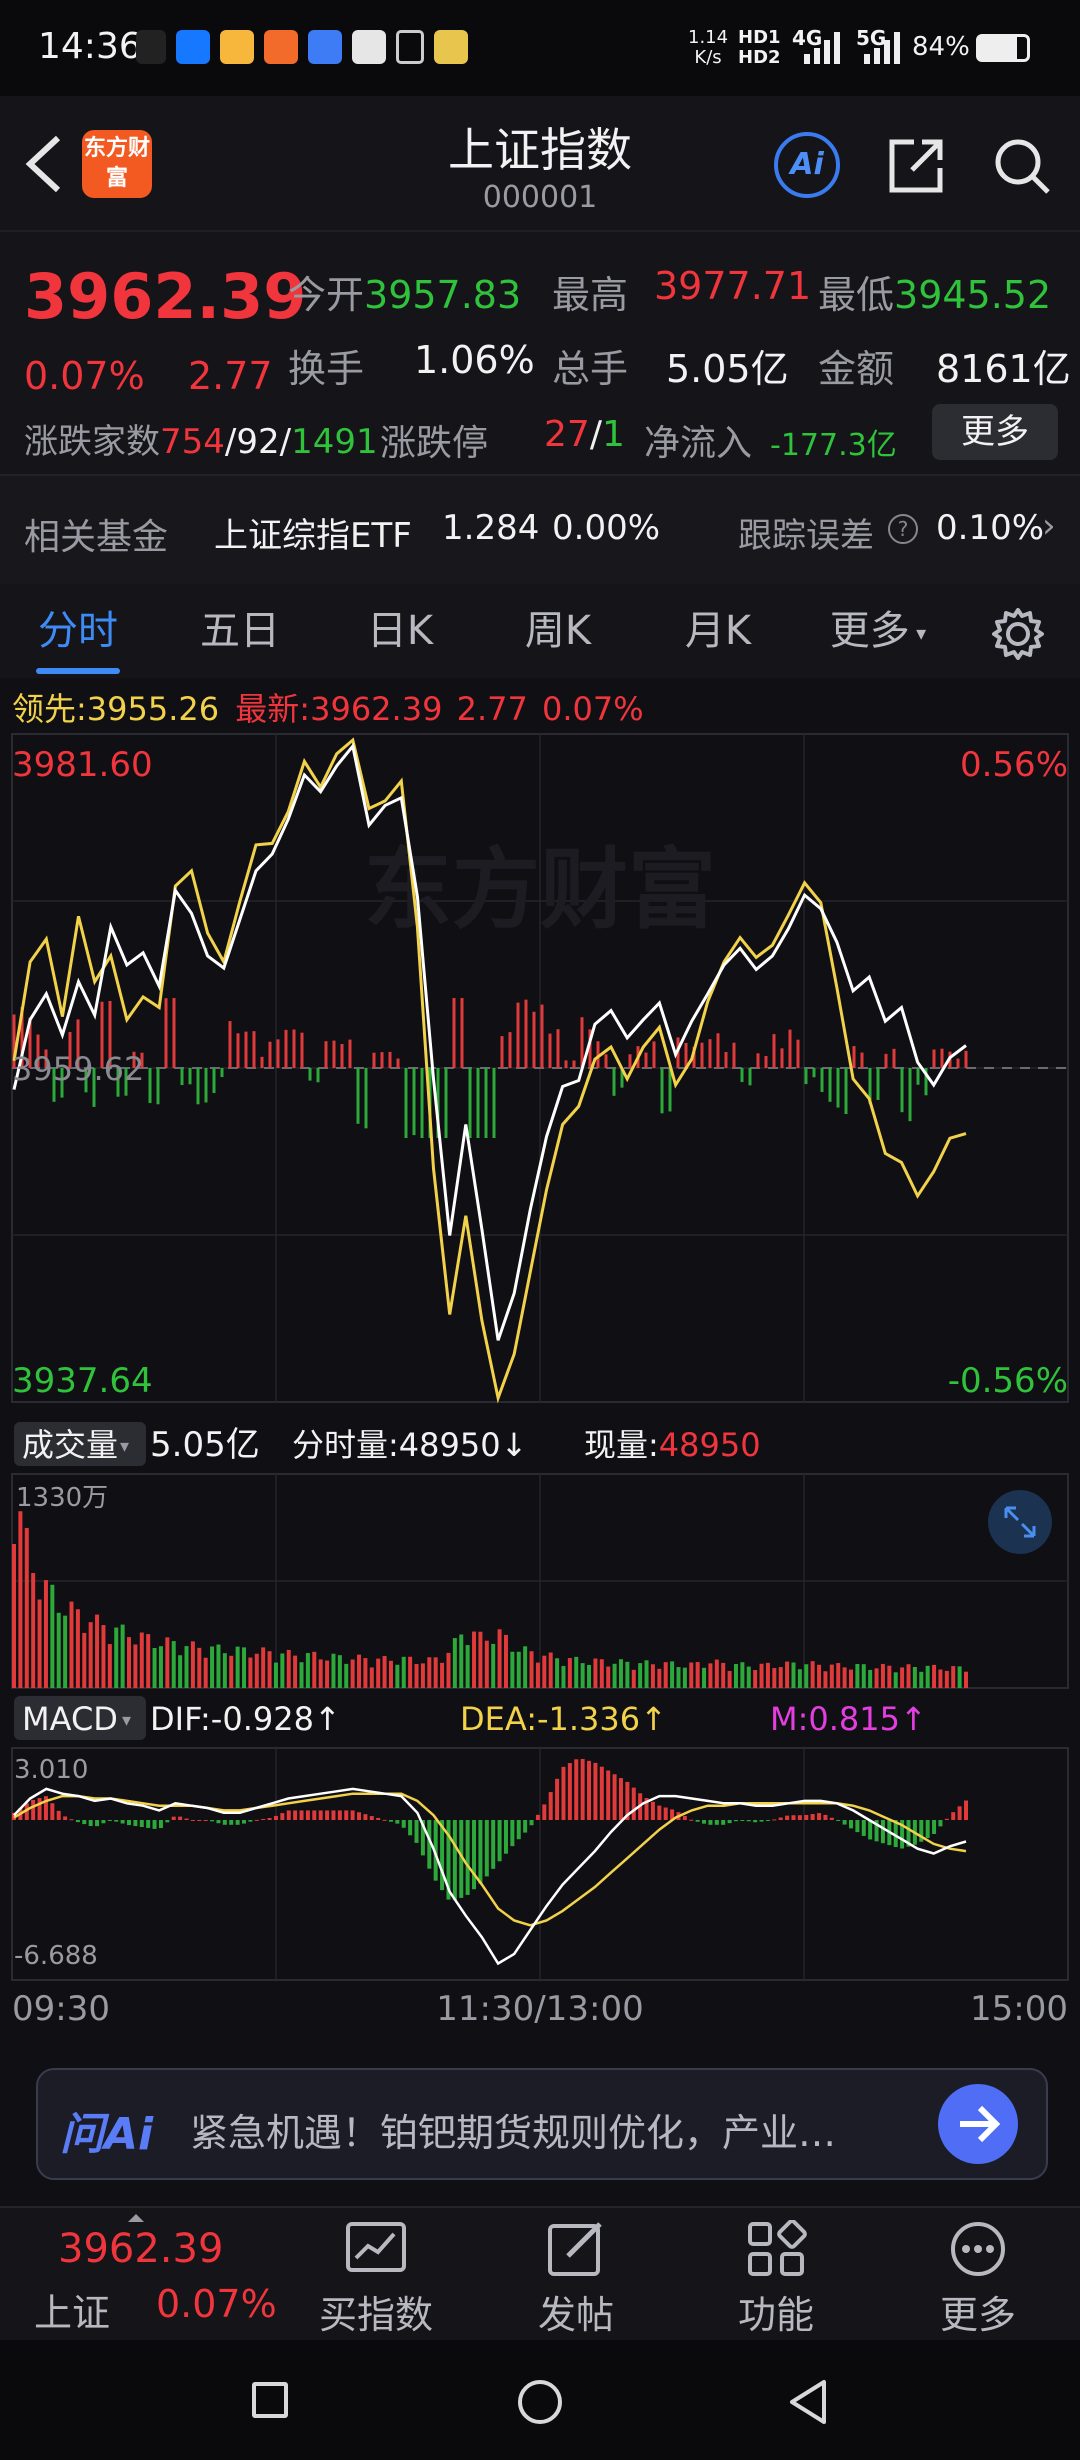 The width and height of the screenshot is (1080, 2460). I want to click on back-triangle-icon, so click(808, 2402).